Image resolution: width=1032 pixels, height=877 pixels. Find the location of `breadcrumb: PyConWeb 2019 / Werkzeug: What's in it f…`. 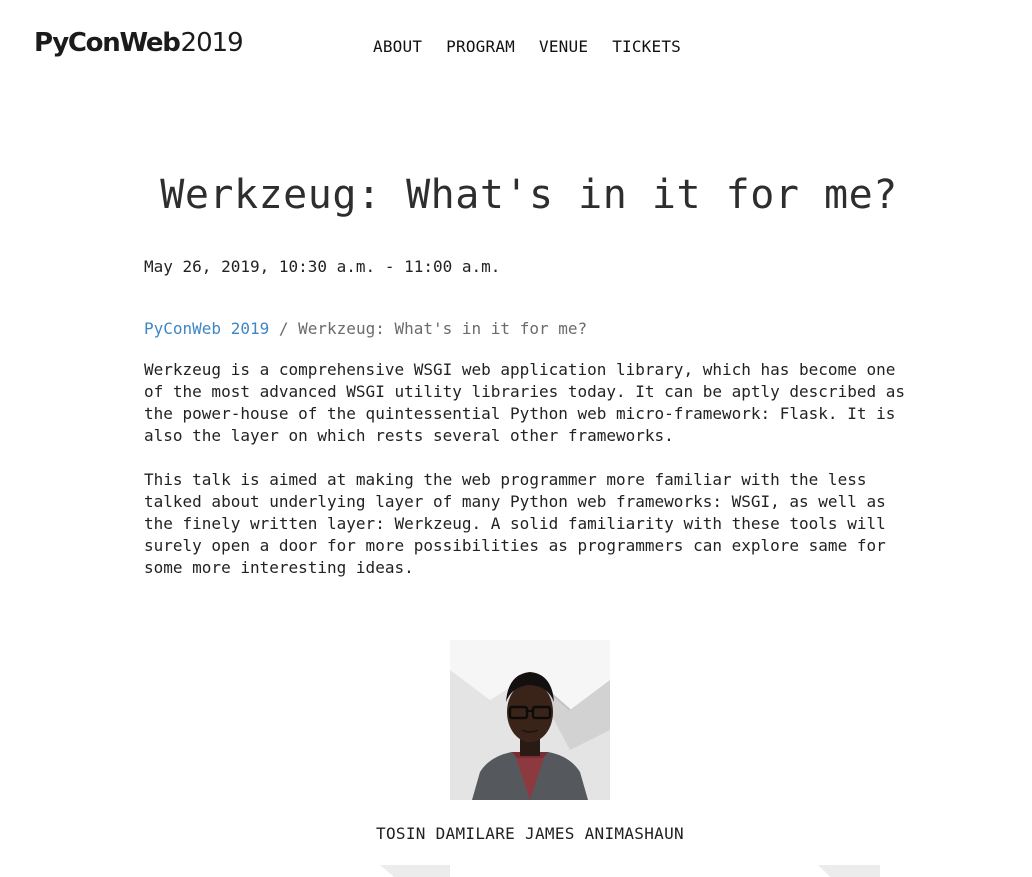

breadcrumb: PyConWeb 2019 / Werkzeug: What's in it f… is located at coordinates (365, 328).